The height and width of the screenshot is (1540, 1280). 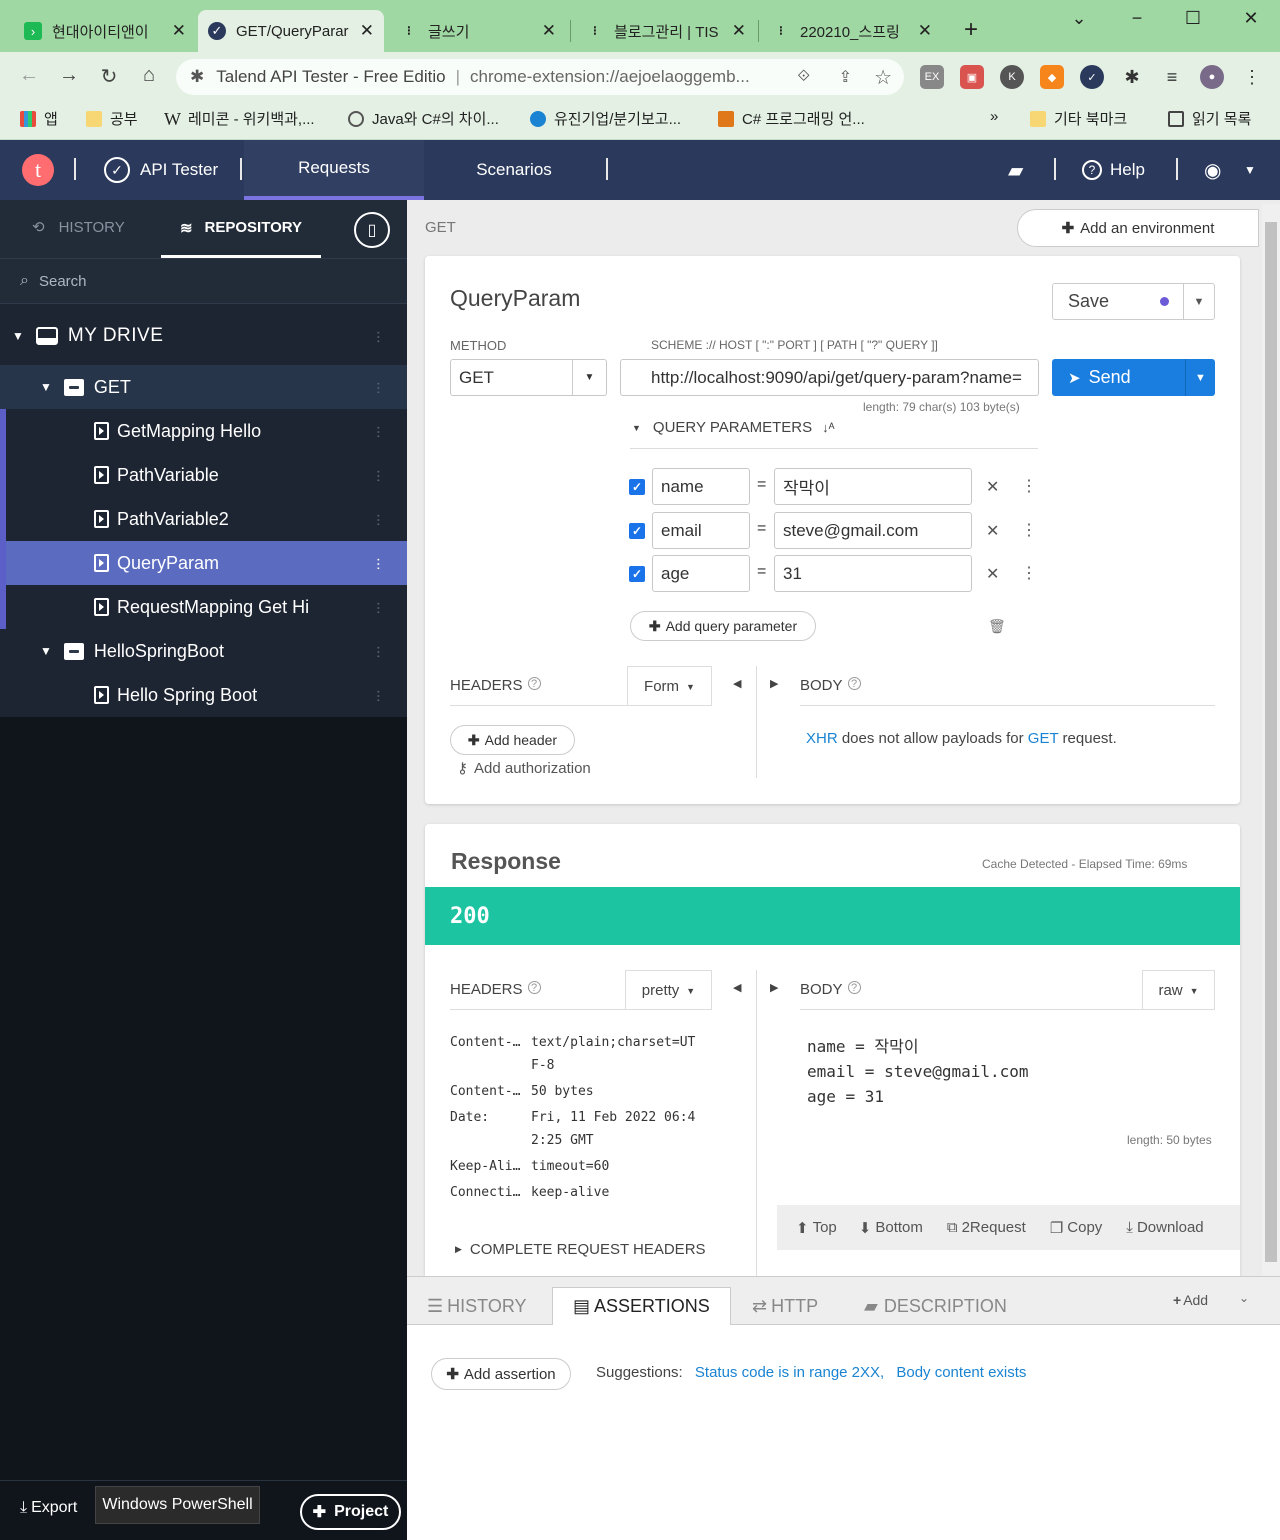 I want to click on tree-request: PathVariable ···, so click(x=203, y=475).